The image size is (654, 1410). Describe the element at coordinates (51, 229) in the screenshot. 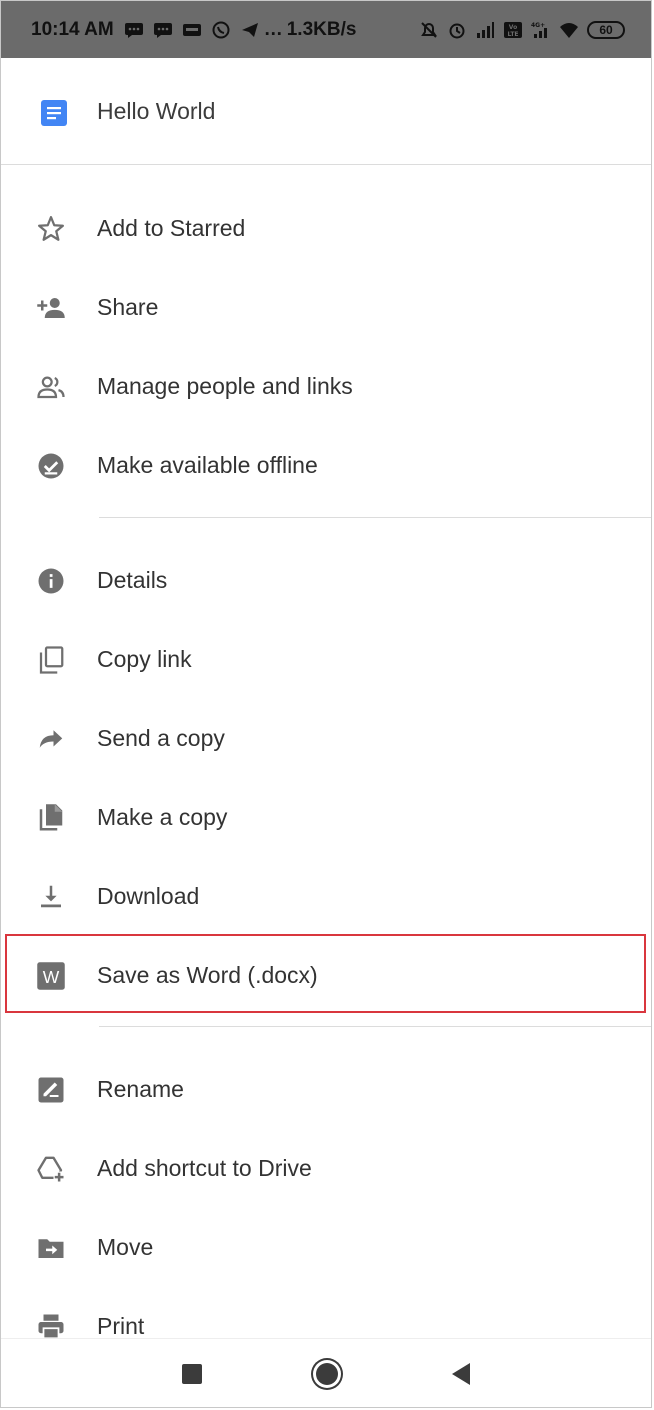

I see `star-outline-icon` at that location.